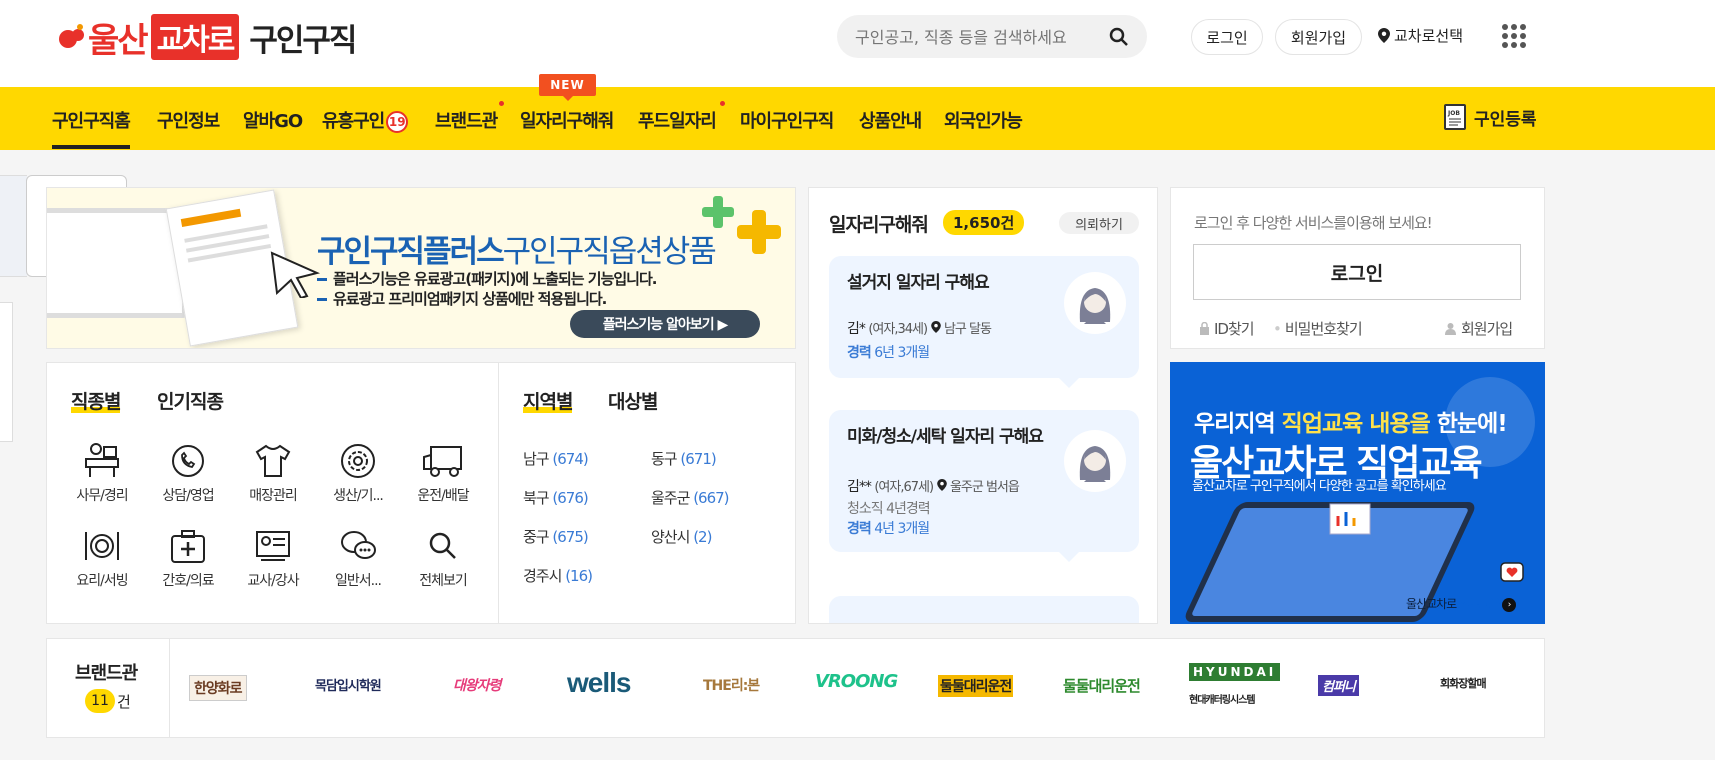  What do you see at coordinates (570, 498) in the screenshot?
I see `region-count: (676)` at bounding box center [570, 498].